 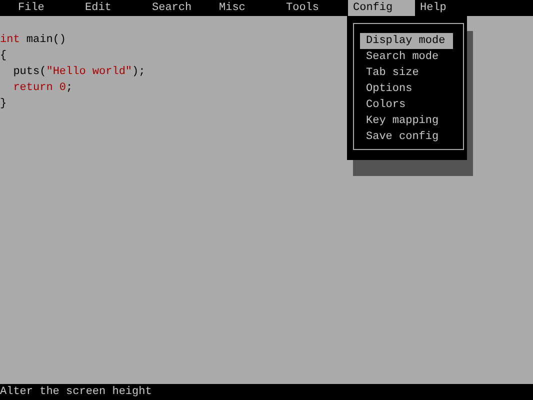 I want to click on menu-option: Colors, so click(x=406, y=105).